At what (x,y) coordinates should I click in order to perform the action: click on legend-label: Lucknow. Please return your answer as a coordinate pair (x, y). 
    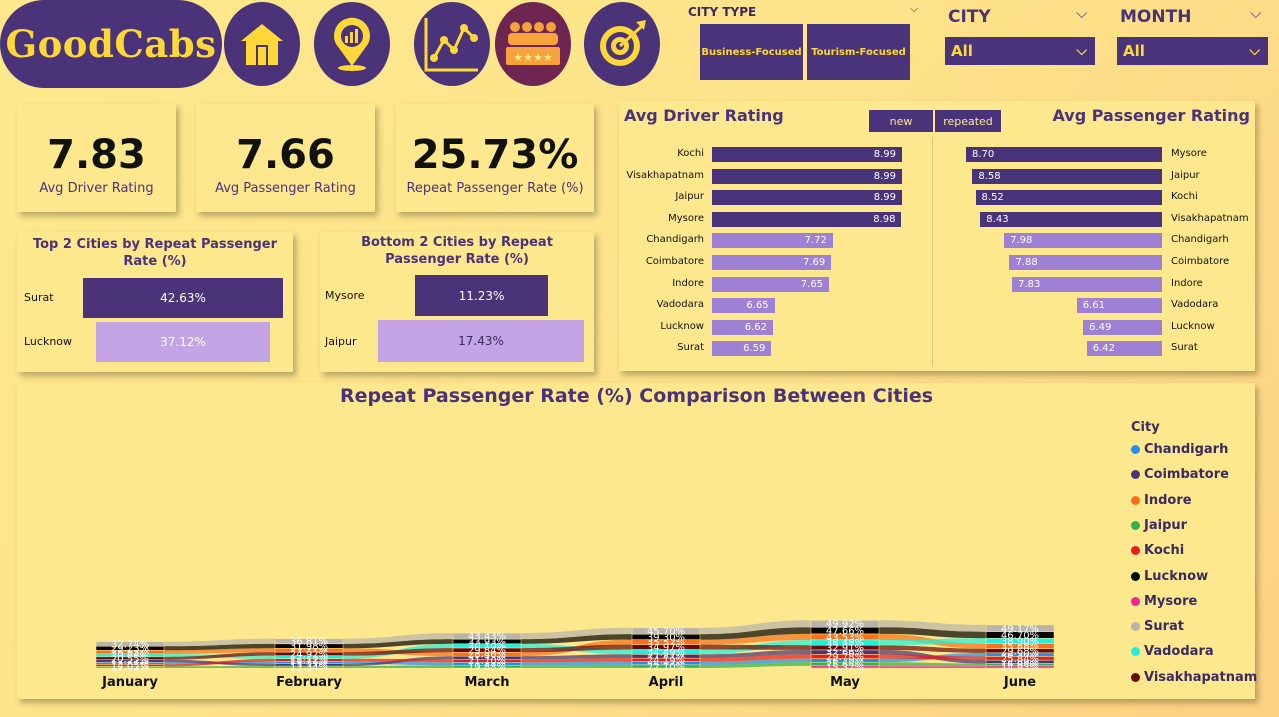
    Looking at the image, I should click on (1176, 576).